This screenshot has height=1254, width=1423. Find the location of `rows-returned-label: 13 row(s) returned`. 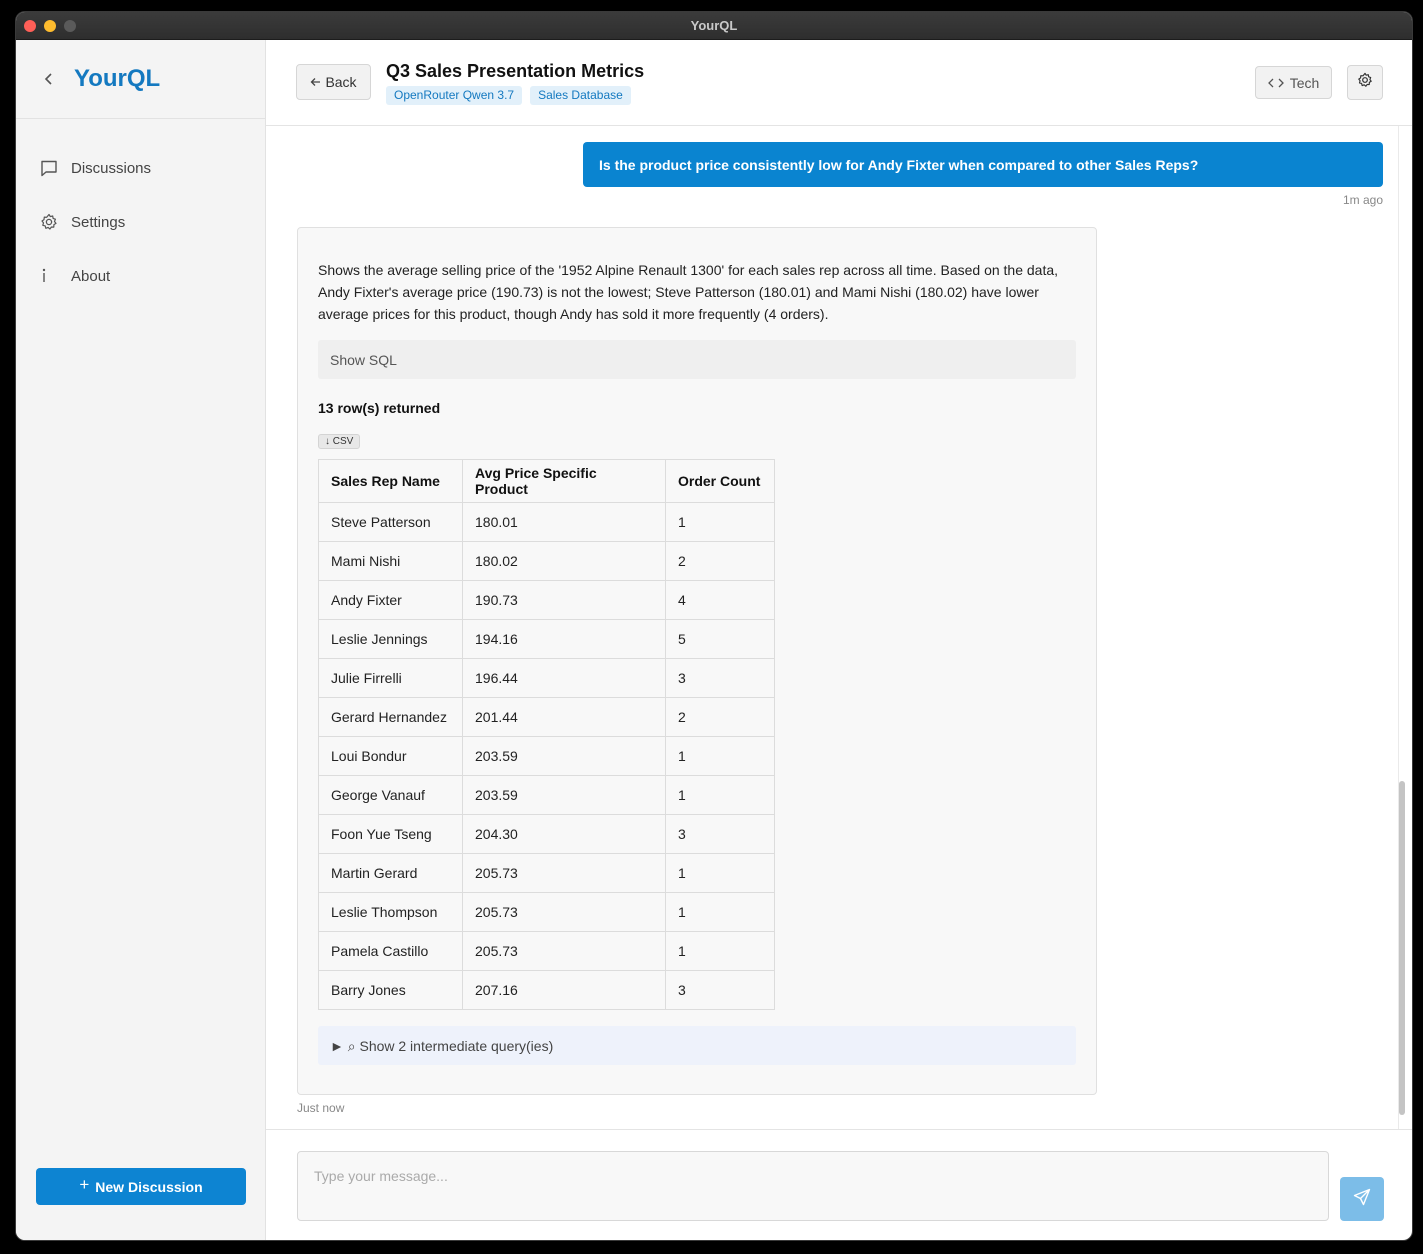

rows-returned-label: 13 row(s) returned is located at coordinates (379, 408).